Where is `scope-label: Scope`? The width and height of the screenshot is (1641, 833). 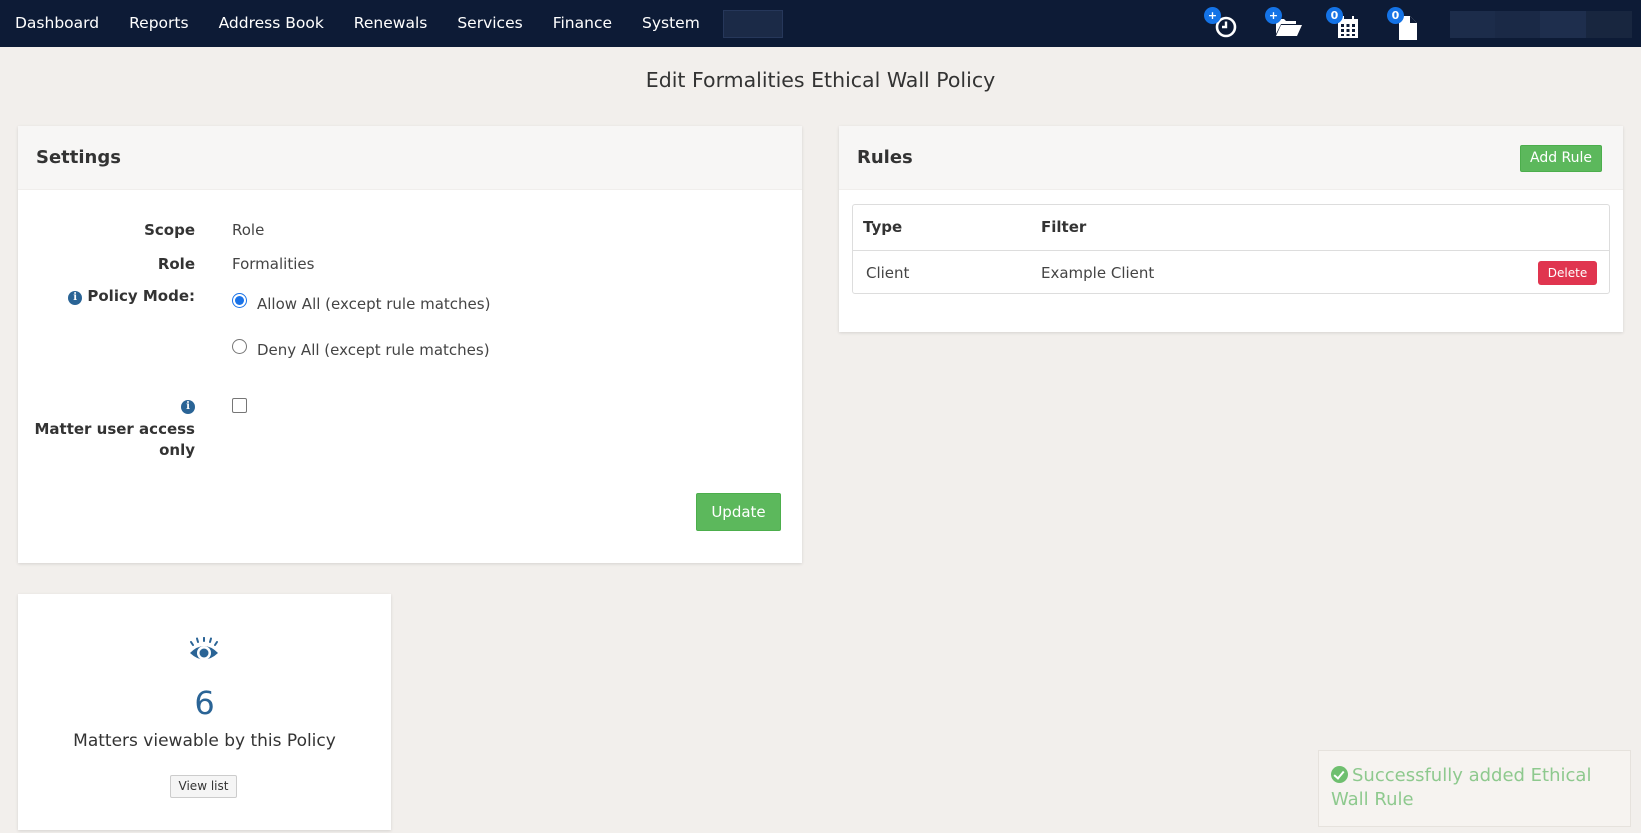 scope-label: Scope is located at coordinates (169, 230).